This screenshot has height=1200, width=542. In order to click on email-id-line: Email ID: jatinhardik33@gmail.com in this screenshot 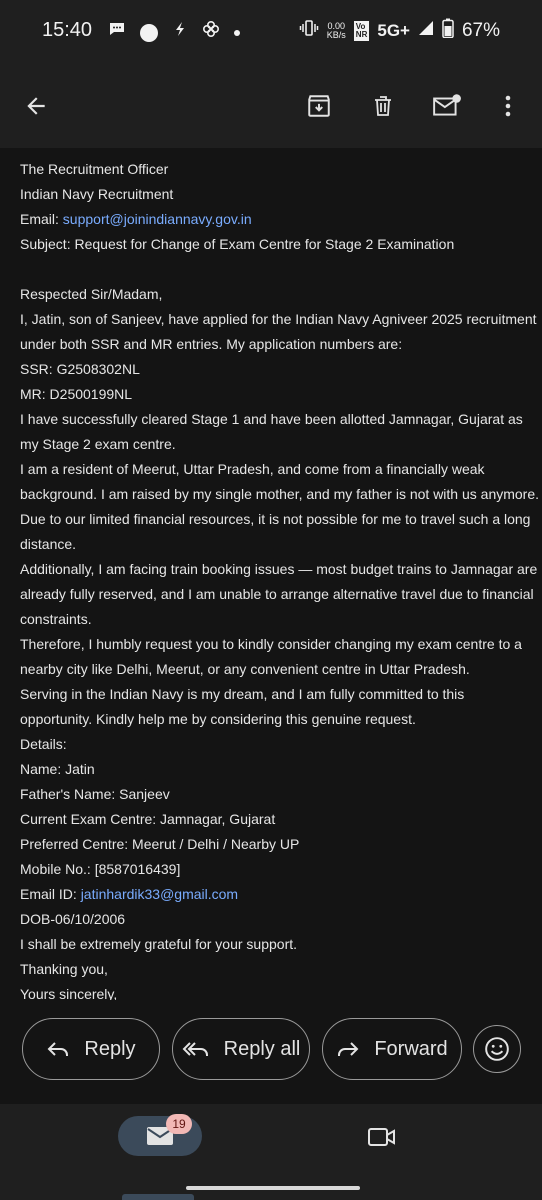, I will do `click(271, 894)`.